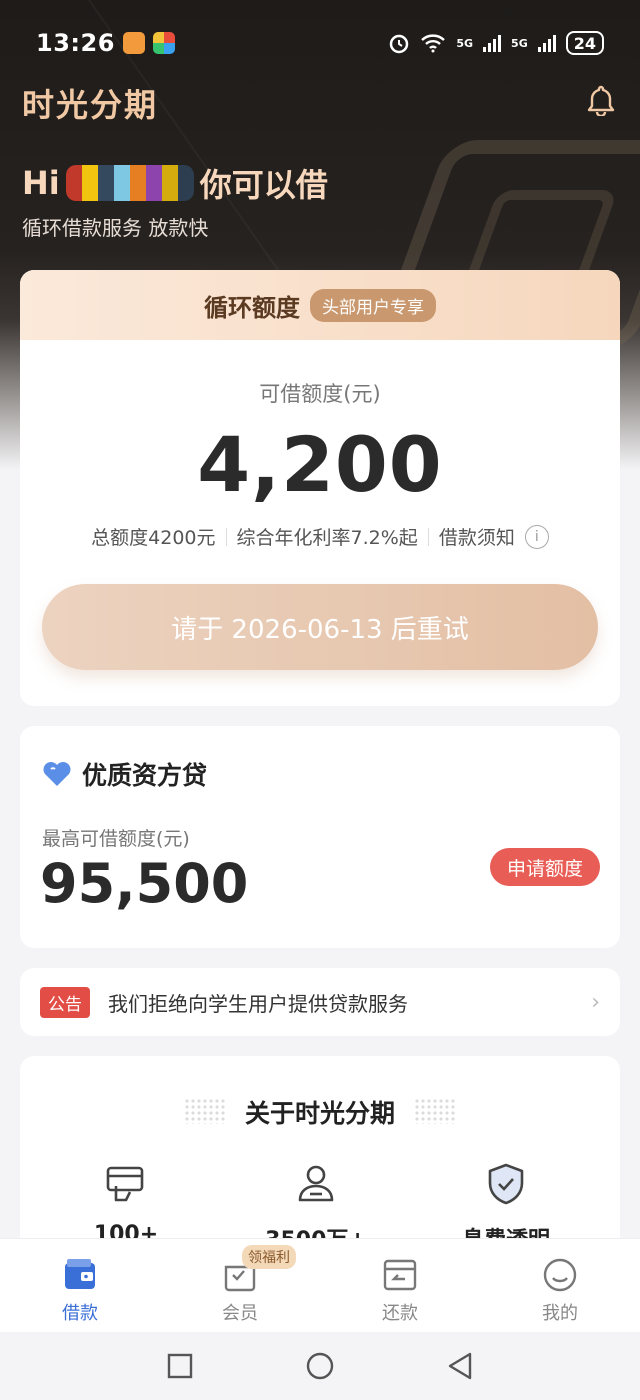  Describe the element at coordinates (41, 183) in the screenshot. I see `greeting-prefix: Hi` at that location.